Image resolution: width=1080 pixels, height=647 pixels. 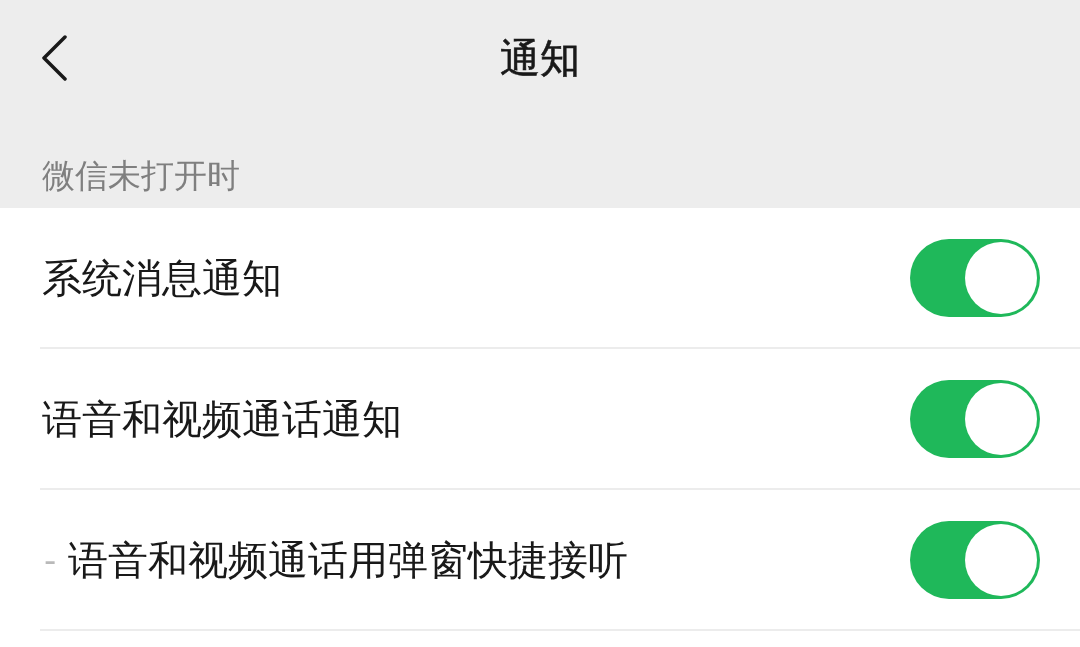 I want to click on back-button, so click(x=54, y=57).